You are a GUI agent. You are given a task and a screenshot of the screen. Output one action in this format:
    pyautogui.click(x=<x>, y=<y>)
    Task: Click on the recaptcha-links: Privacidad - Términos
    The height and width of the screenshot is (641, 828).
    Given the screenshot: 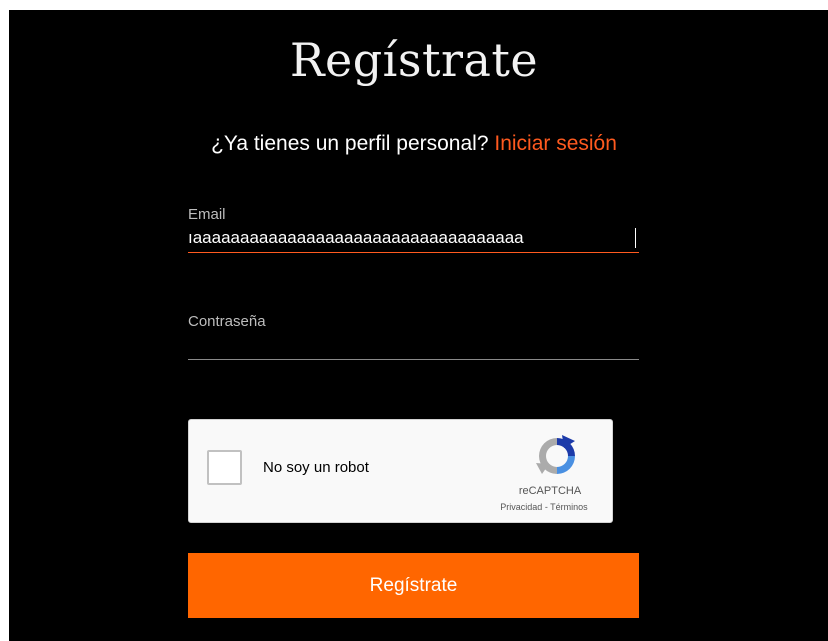 What is the action you would take?
    pyautogui.click(x=544, y=507)
    